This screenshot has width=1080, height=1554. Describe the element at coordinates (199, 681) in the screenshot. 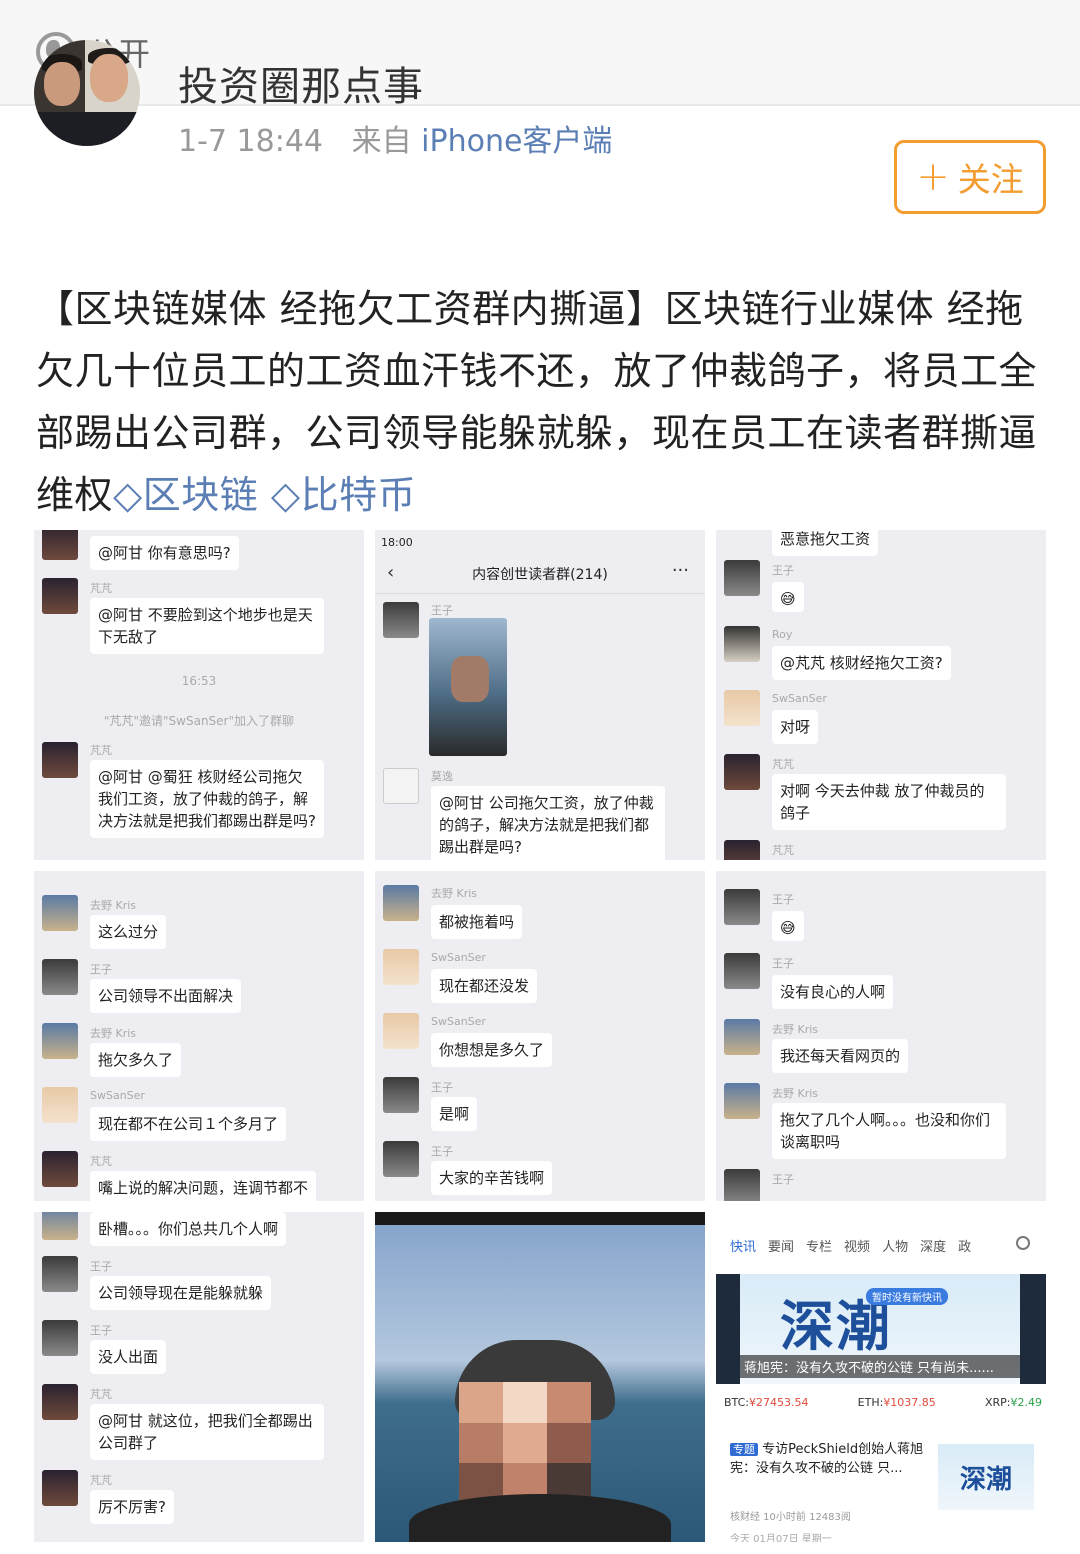

I see `chat-time: 16:53` at that location.